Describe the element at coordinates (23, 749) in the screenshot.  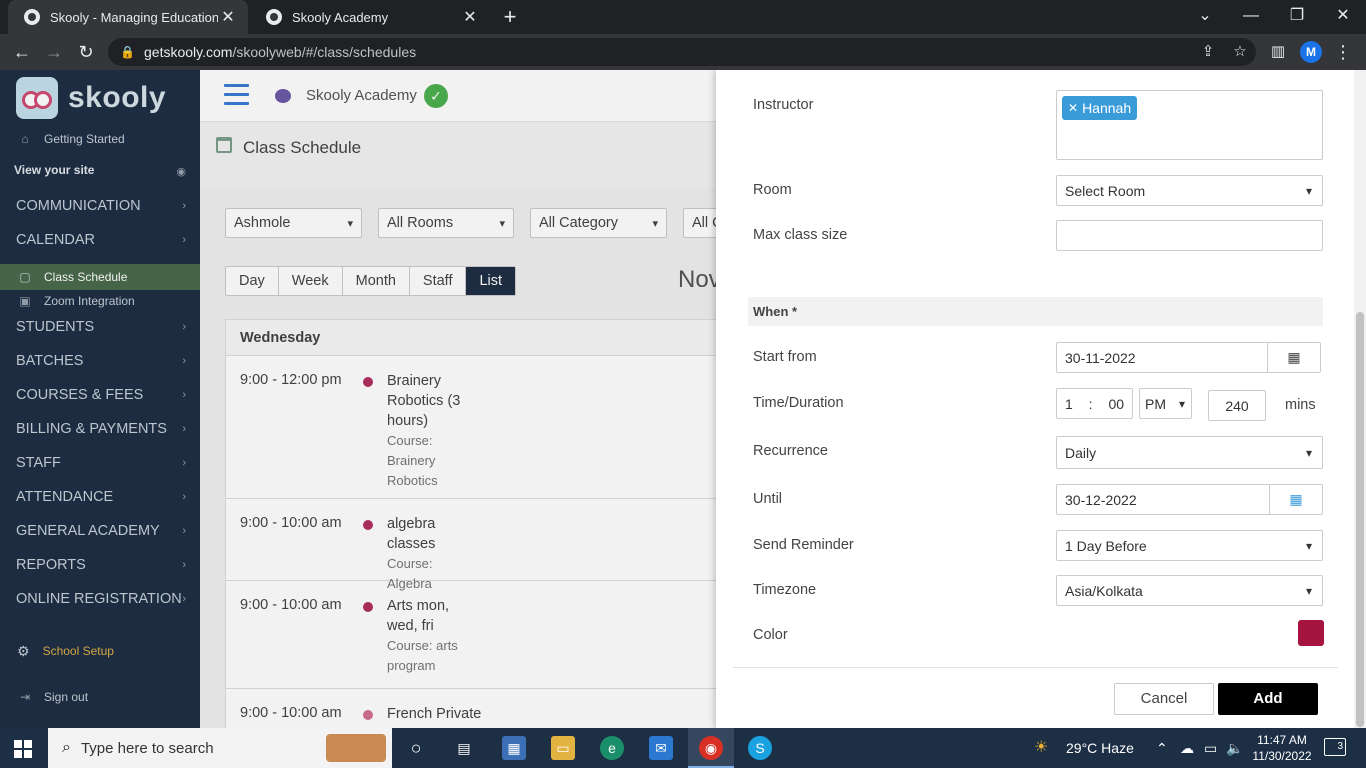
I see `windows-start-icon` at that location.